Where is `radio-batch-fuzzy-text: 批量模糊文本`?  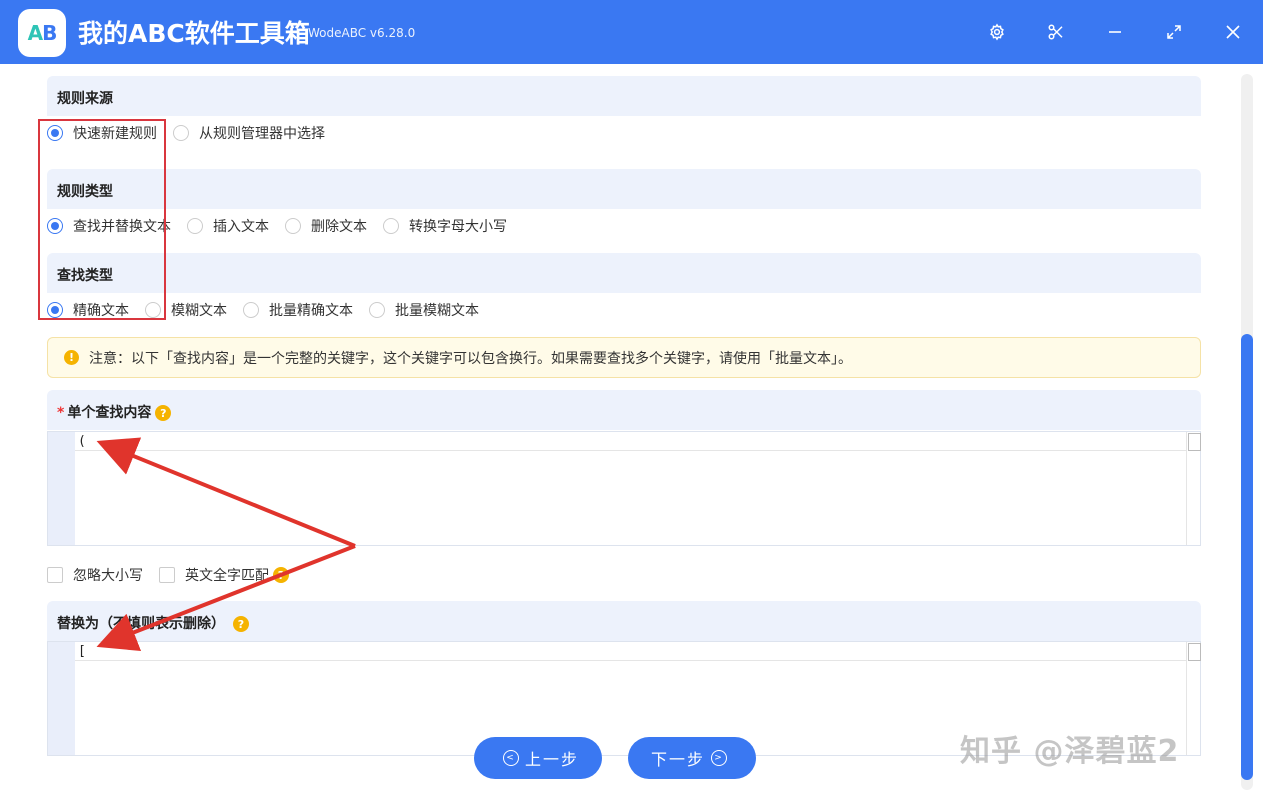 radio-batch-fuzzy-text: 批量模糊文本 is located at coordinates (424, 310).